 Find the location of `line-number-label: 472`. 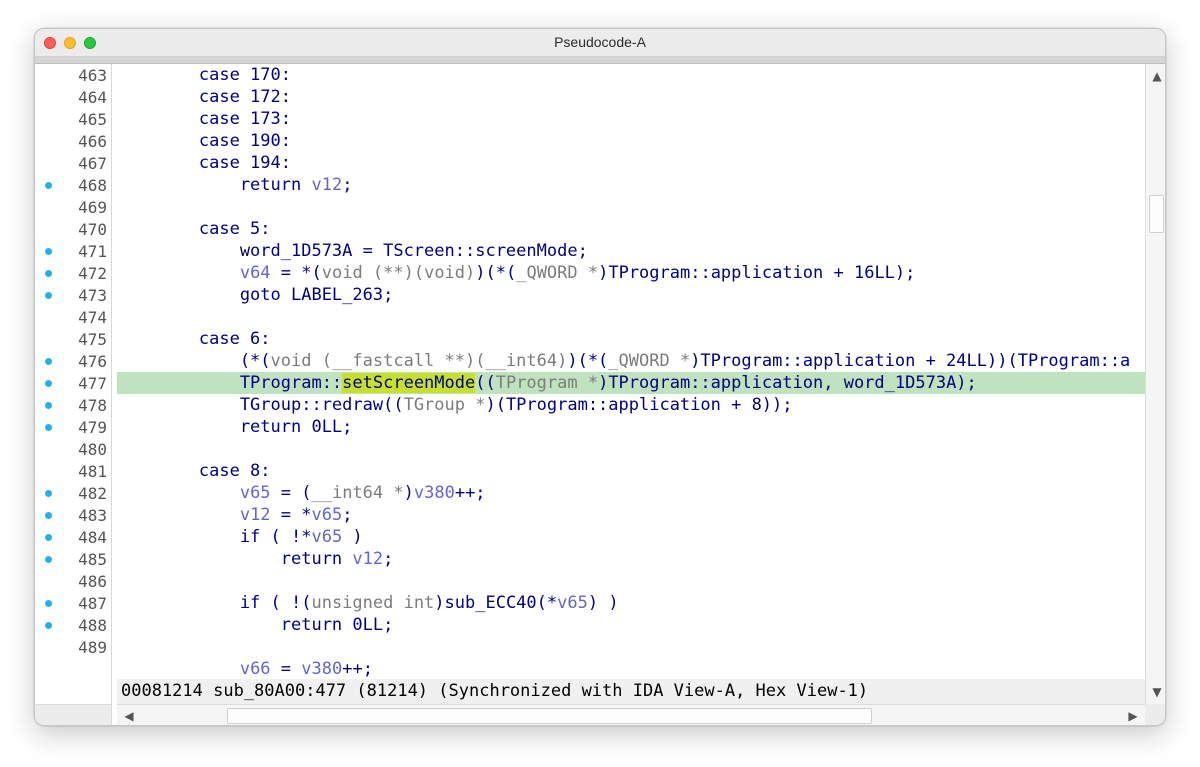

line-number-label: 472 is located at coordinates (92, 273).